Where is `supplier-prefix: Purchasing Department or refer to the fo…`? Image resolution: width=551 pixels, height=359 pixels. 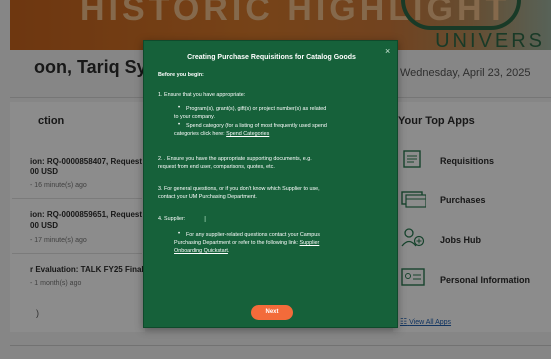 supplier-prefix: Purchasing Department or refer to the fo… is located at coordinates (236, 243).